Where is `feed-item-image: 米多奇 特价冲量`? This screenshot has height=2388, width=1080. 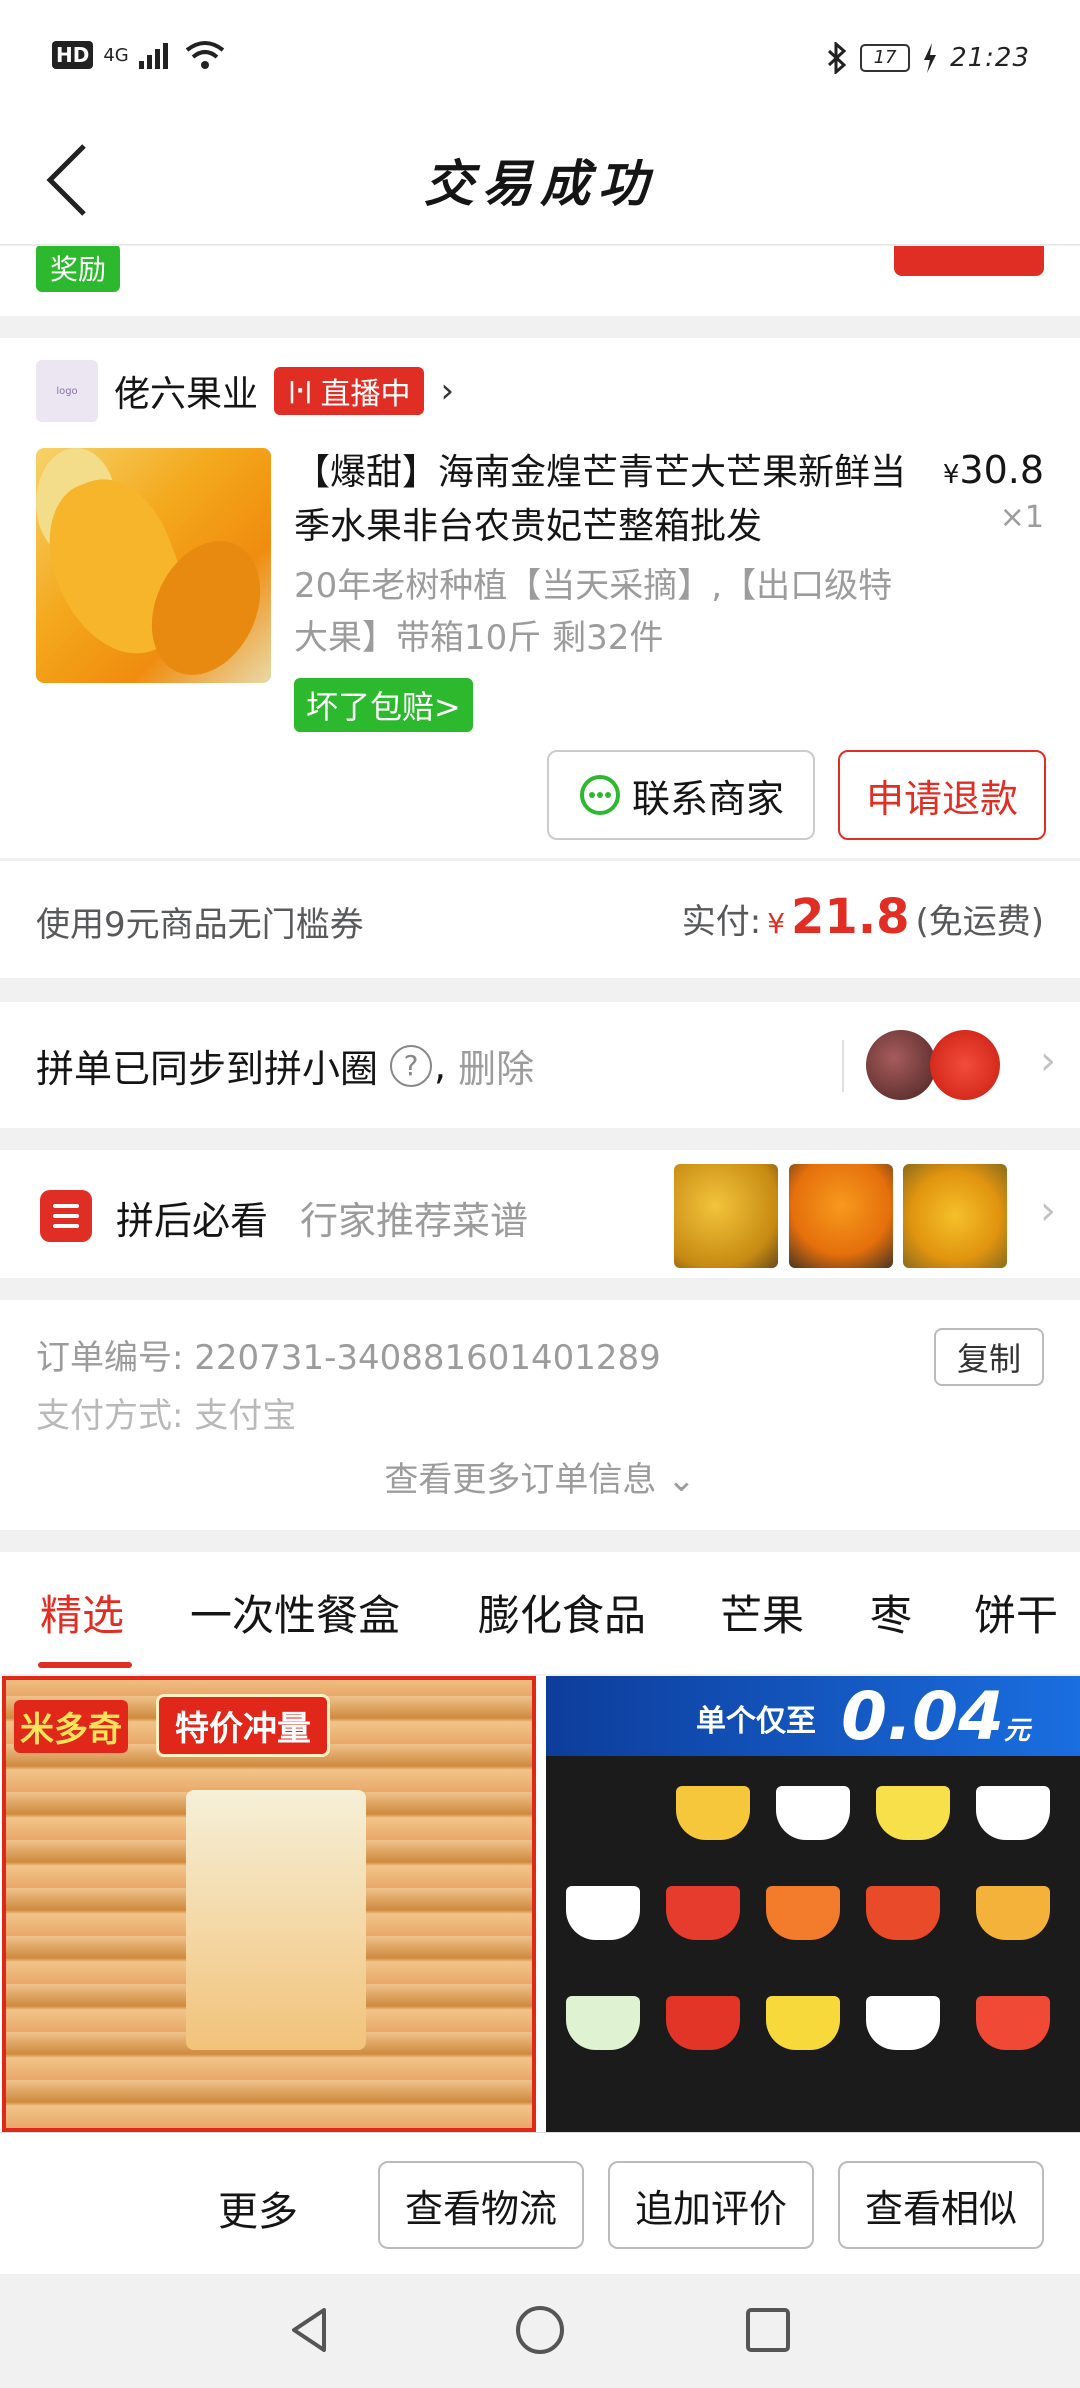
feed-item-image: 米多奇 特价冲量 is located at coordinates (269, 1904).